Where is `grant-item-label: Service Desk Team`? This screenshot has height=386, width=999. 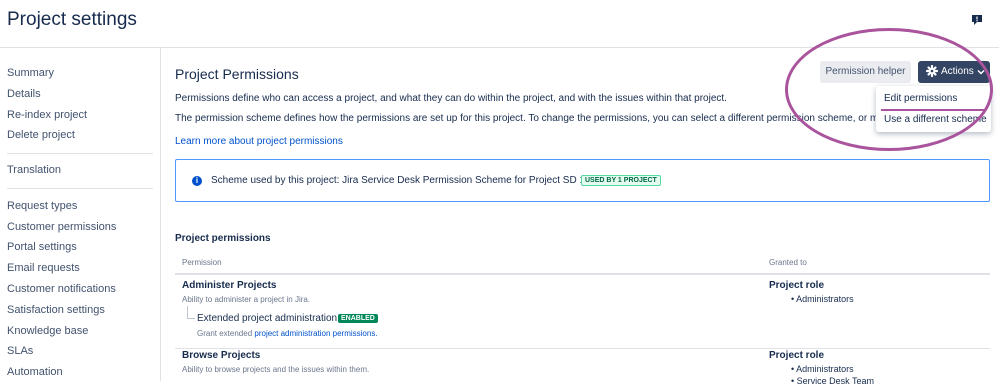 grant-item-label: Service Desk Team is located at coordinates (835, 381).